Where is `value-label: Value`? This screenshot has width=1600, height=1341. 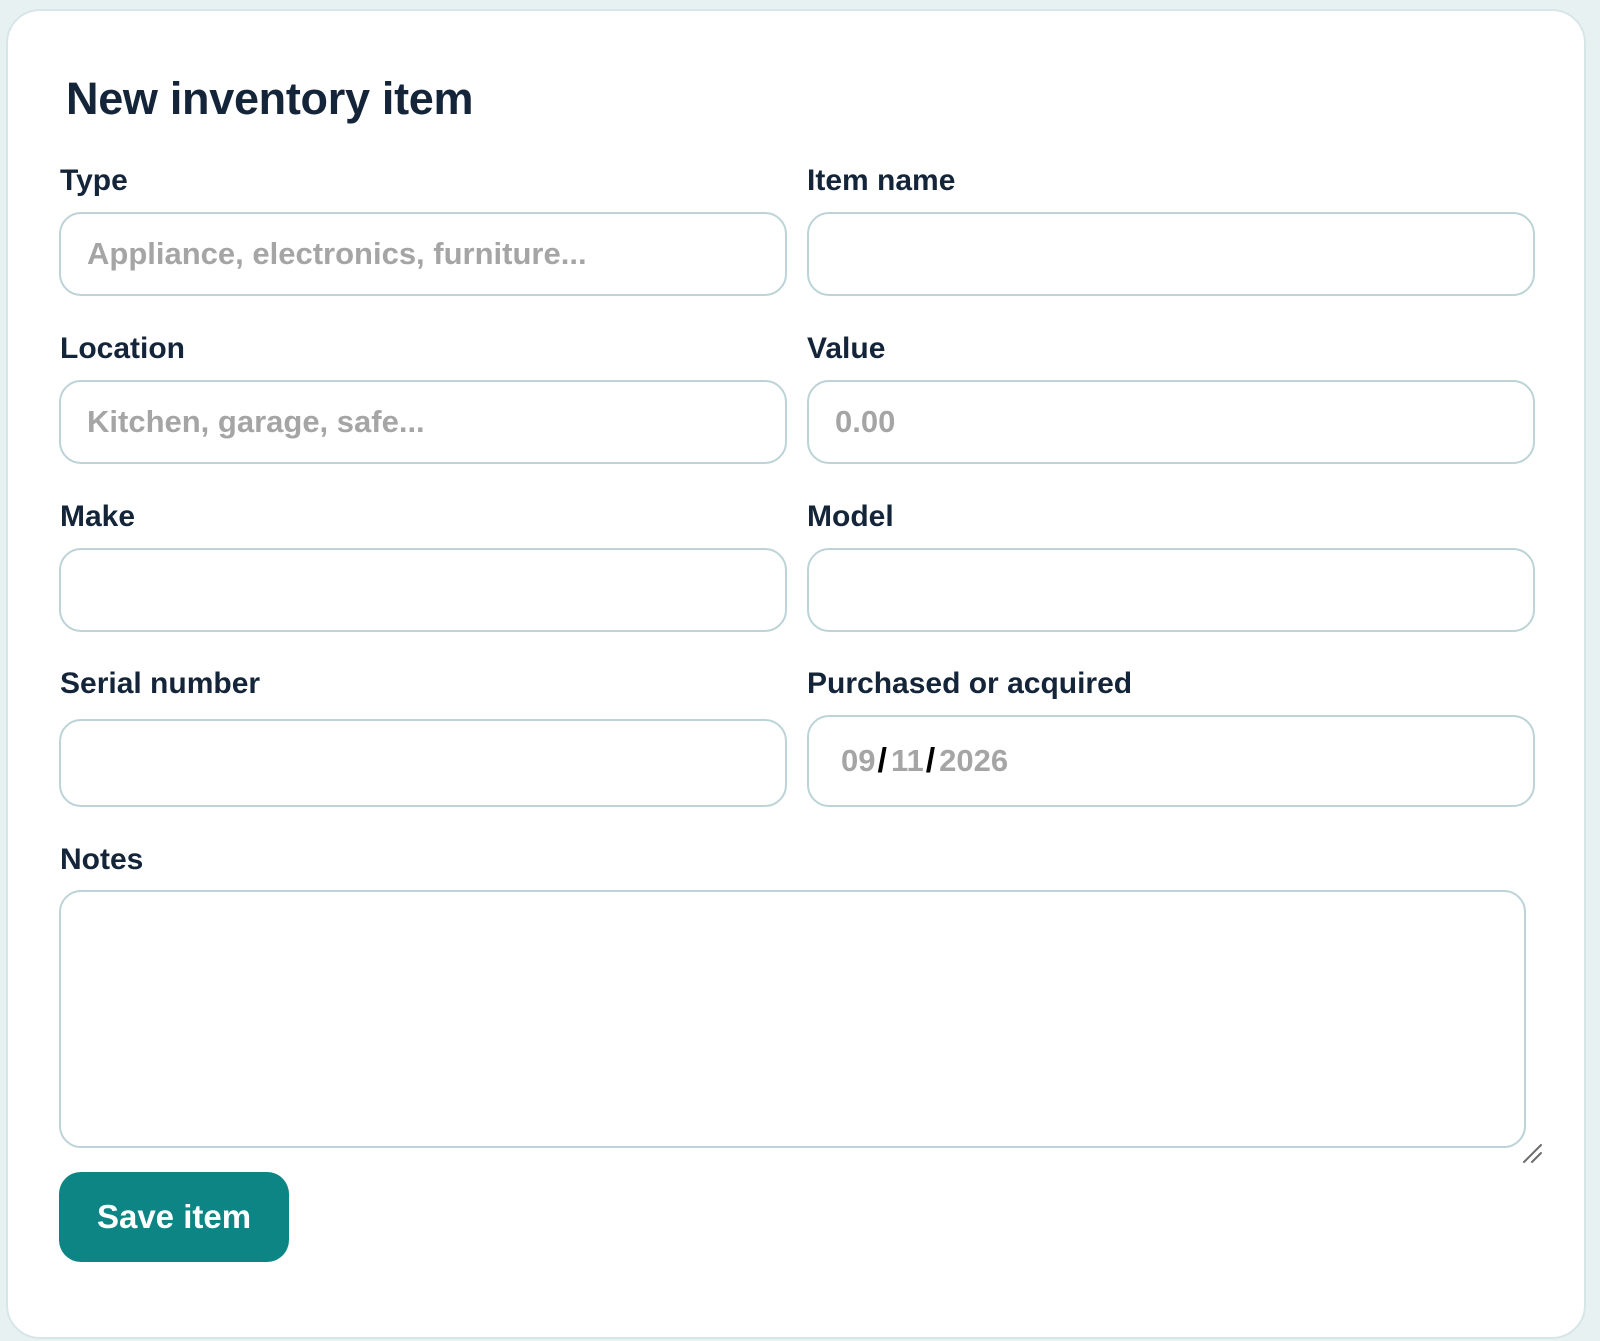
value-label: Value is located at coordinates (846, 348).